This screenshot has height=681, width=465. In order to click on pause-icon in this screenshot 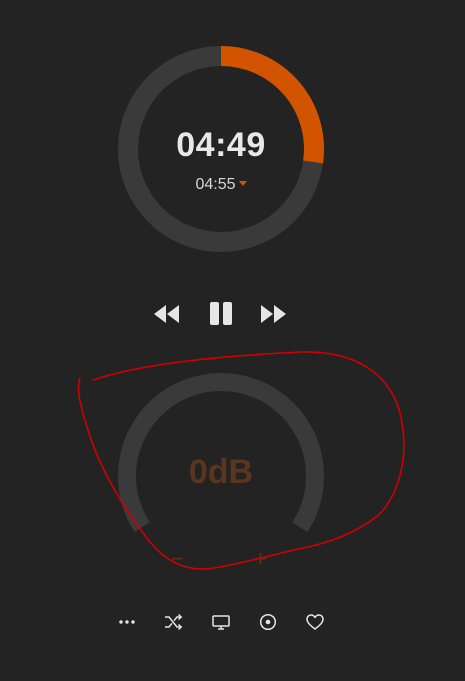, I will do `click(221, 313)`.